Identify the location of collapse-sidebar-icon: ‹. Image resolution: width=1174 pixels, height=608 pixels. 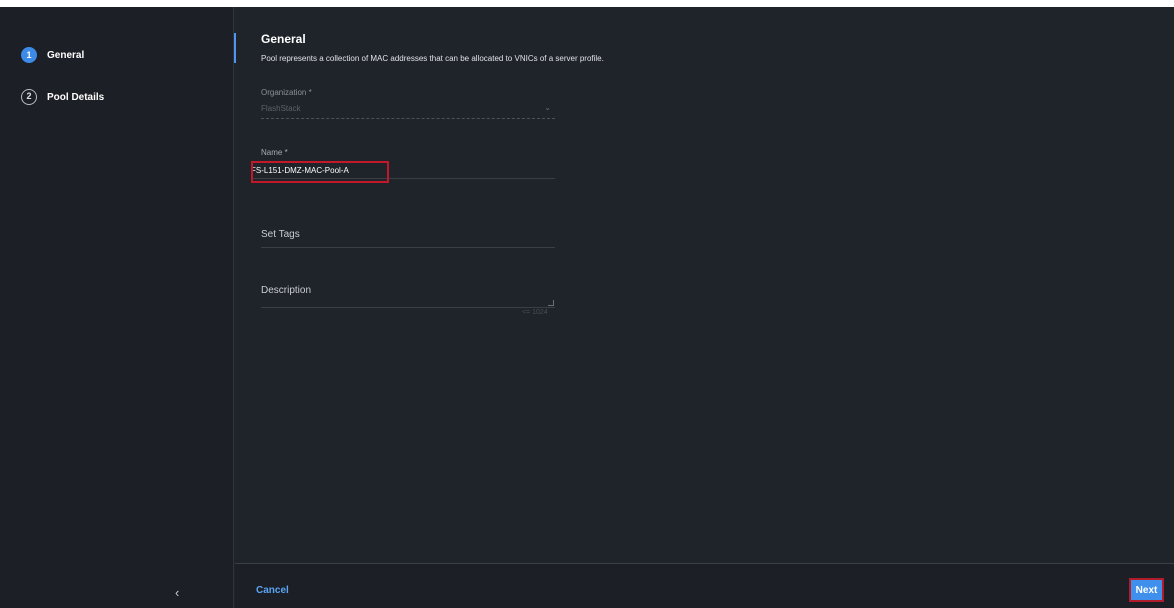
(177, 592).